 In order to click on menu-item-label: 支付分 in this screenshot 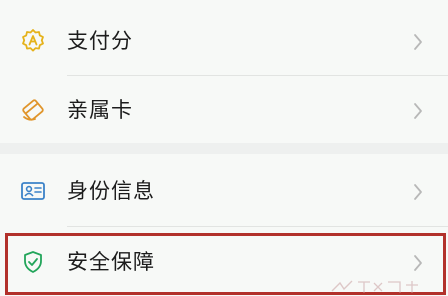, I will do `click(100, 41)`.